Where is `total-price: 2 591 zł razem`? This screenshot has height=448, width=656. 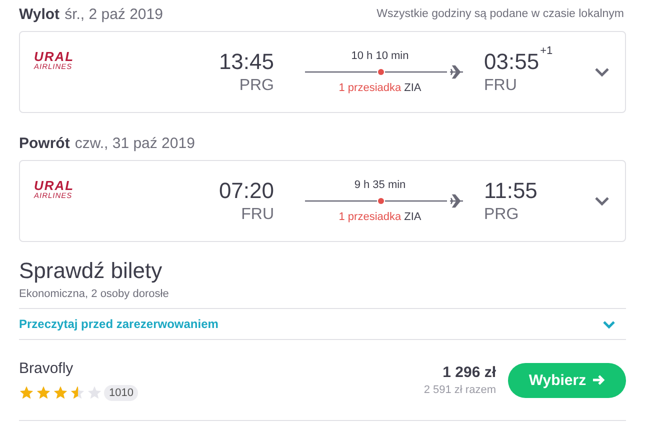
total-price: 2 591 zł razem is located at coordinates (460, 390).